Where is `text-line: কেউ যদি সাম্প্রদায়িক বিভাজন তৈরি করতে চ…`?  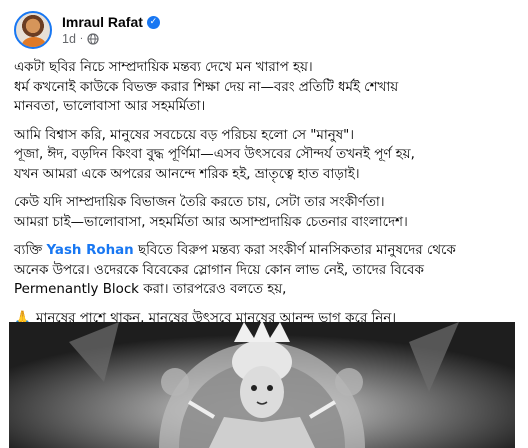
text-line: কেউ যদি সাম্প্রদায়িক বিভাজন তৈরি করতে চ… is located at coordinates (199, 202).